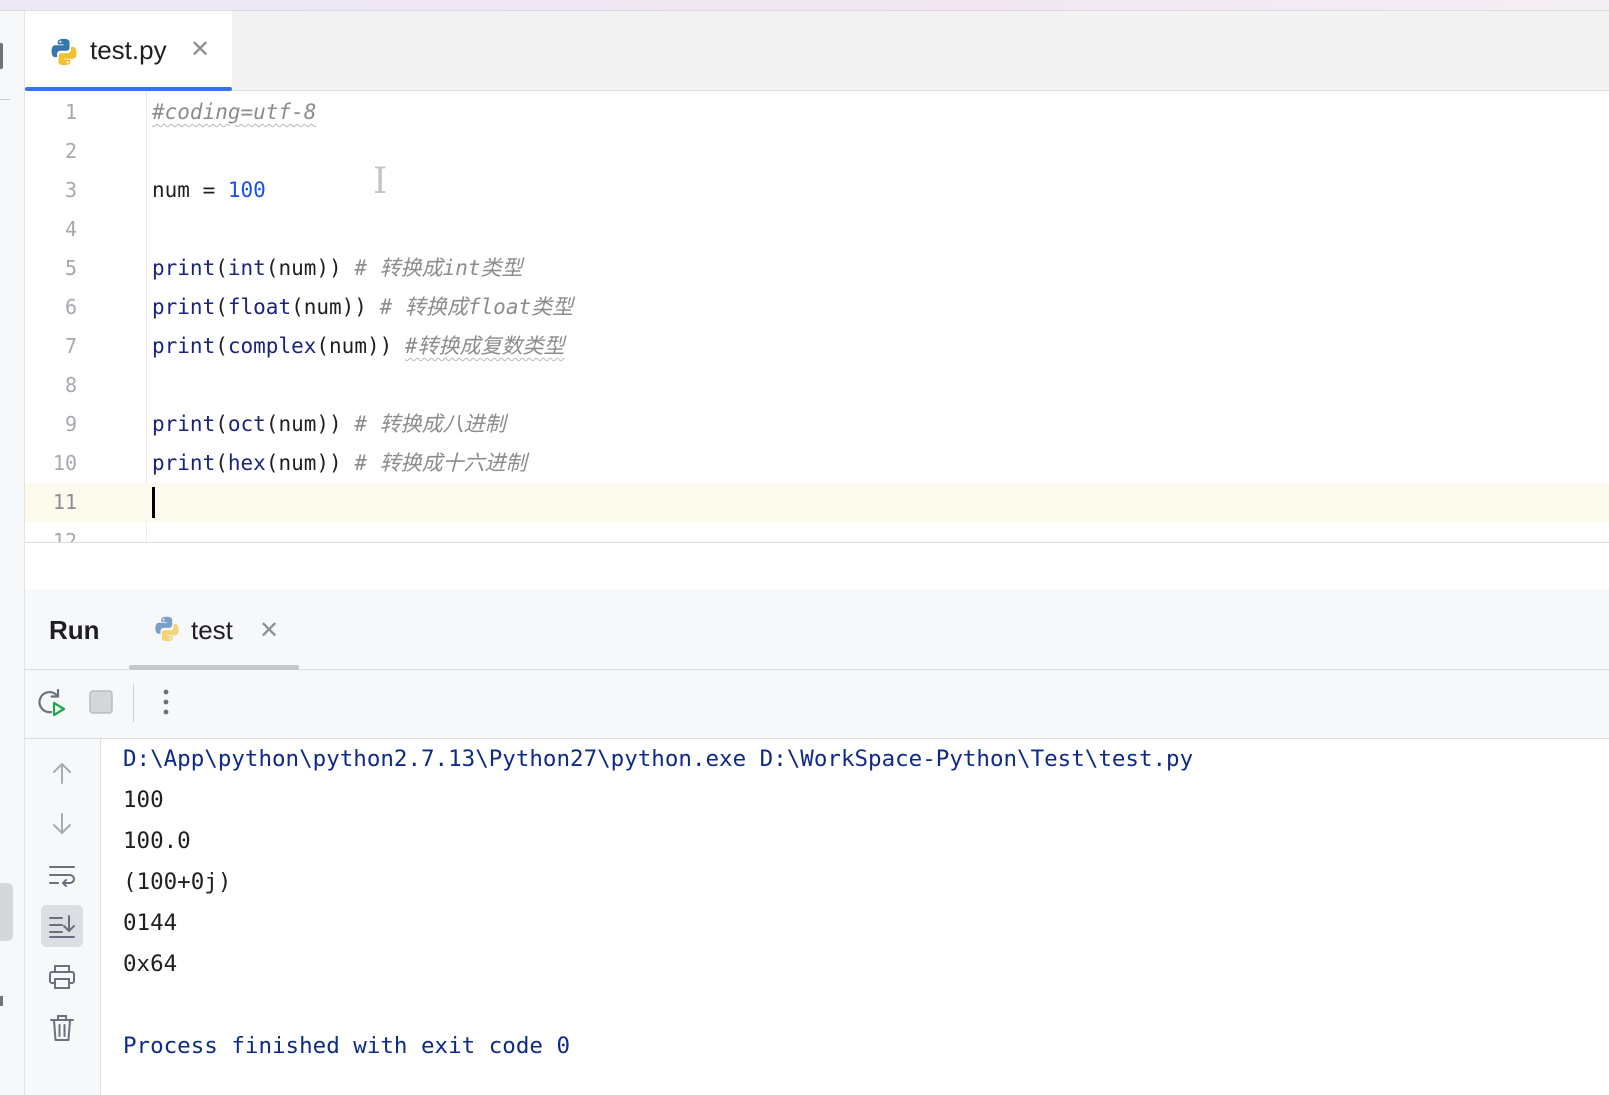  What do you see at coordinates (817, 229) in the screenshot?
I see `code-line-4: 4` at bounding box center [817, 229].